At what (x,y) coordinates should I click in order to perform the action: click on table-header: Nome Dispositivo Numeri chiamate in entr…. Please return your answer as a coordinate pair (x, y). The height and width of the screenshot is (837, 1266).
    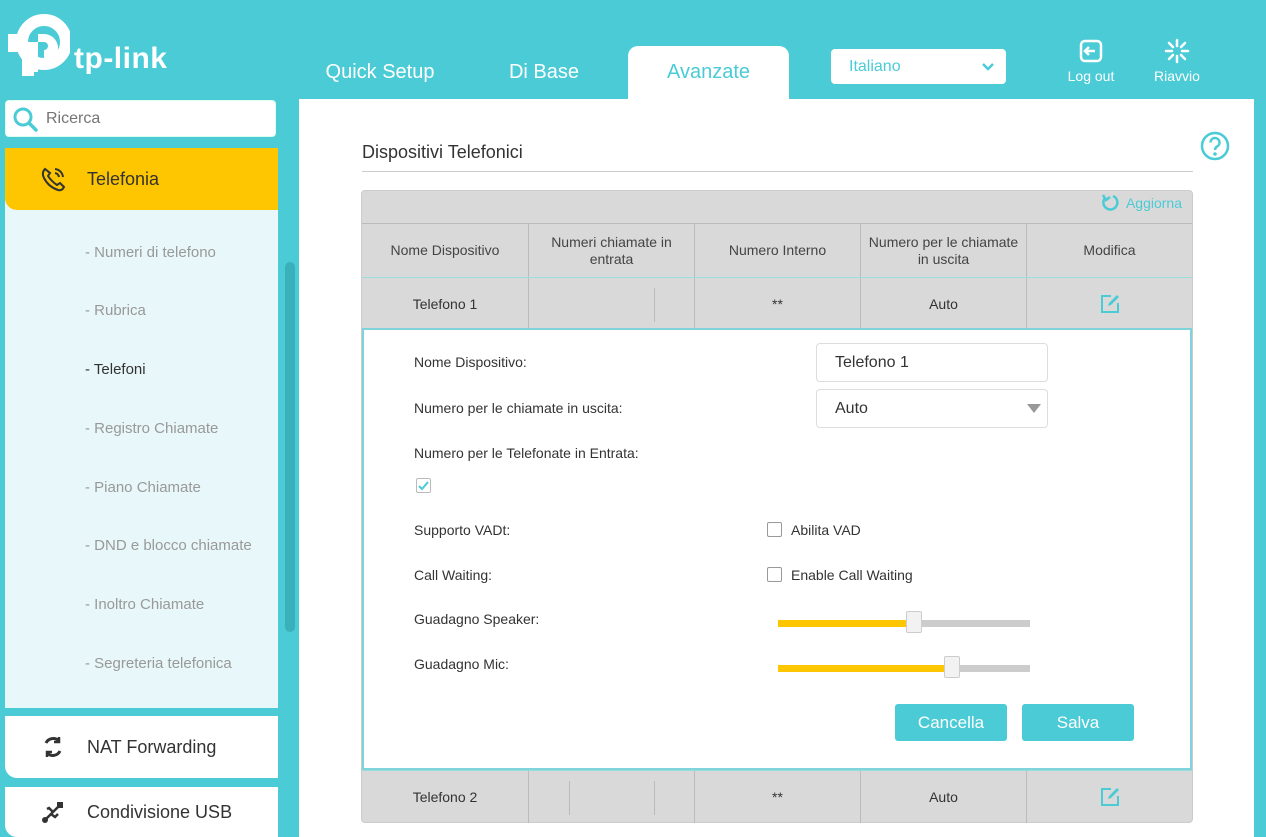
    Looking at the image, I should click on (777, 250).